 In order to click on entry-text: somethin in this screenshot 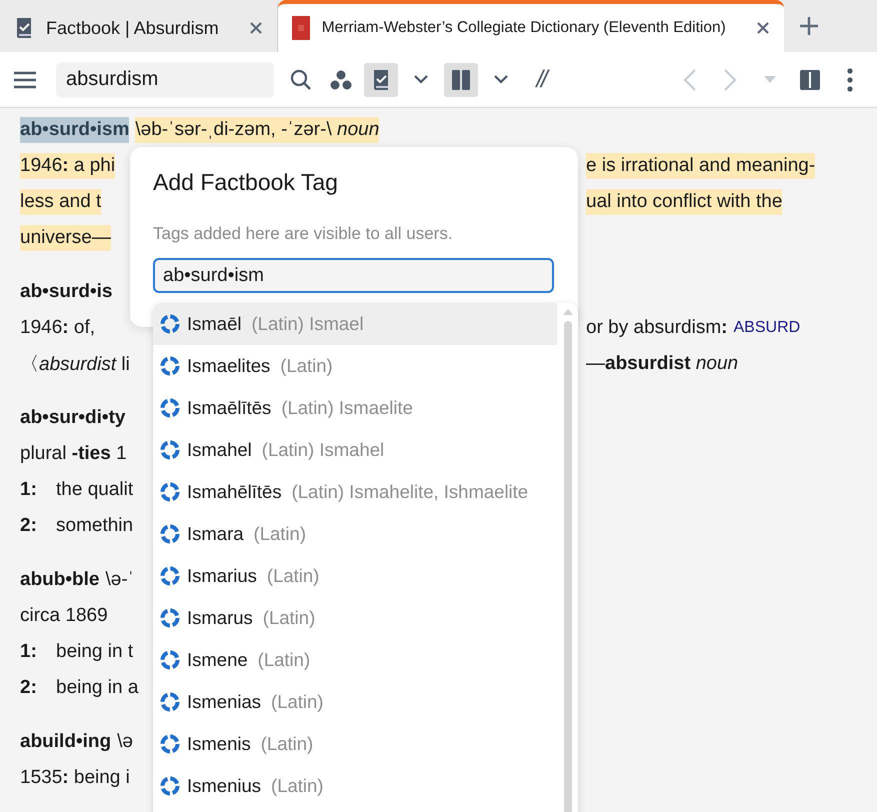, I will do `click(95, 526)`.